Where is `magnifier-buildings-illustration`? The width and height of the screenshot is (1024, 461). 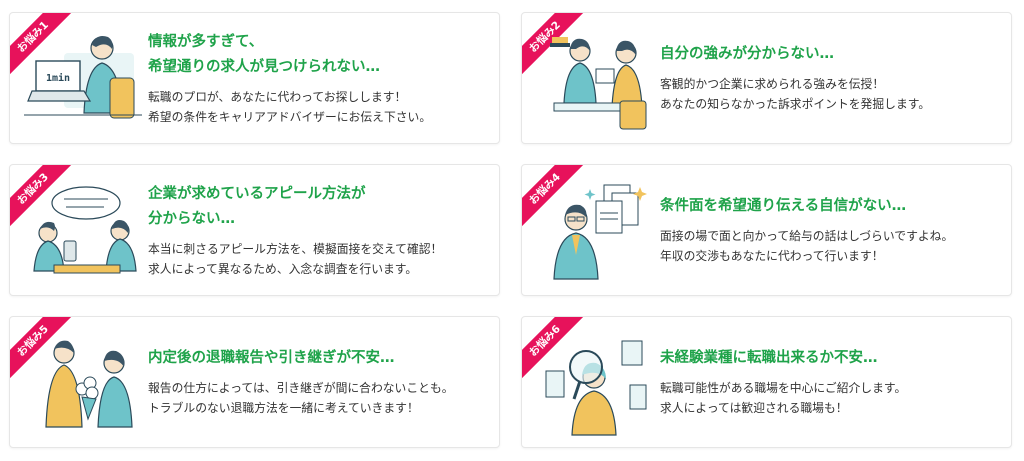
magnifier-buildings-illustration is located at coordinates (596, 388).